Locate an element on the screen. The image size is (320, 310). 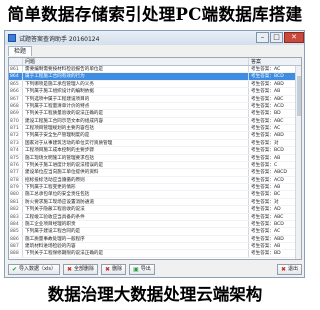
row-question: 下列属于建设工程合同的是 is located at coordinates (136, 231).